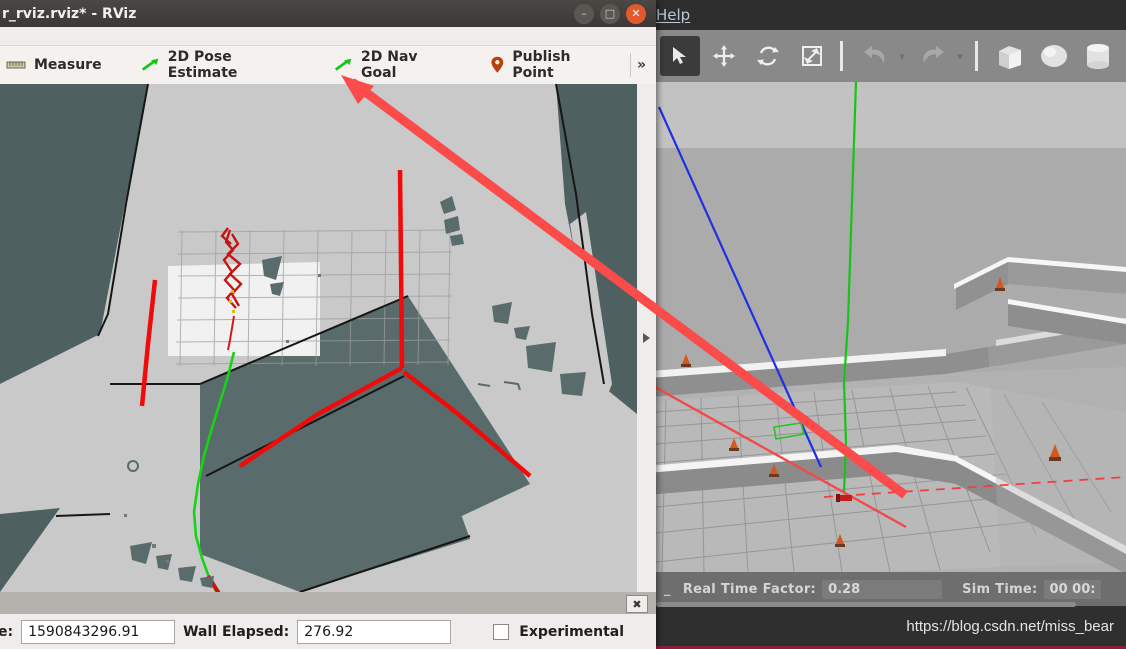 The height and width of the screenshot is (649, 1126). I want to click on map-pin-icon, so click(497, 64).